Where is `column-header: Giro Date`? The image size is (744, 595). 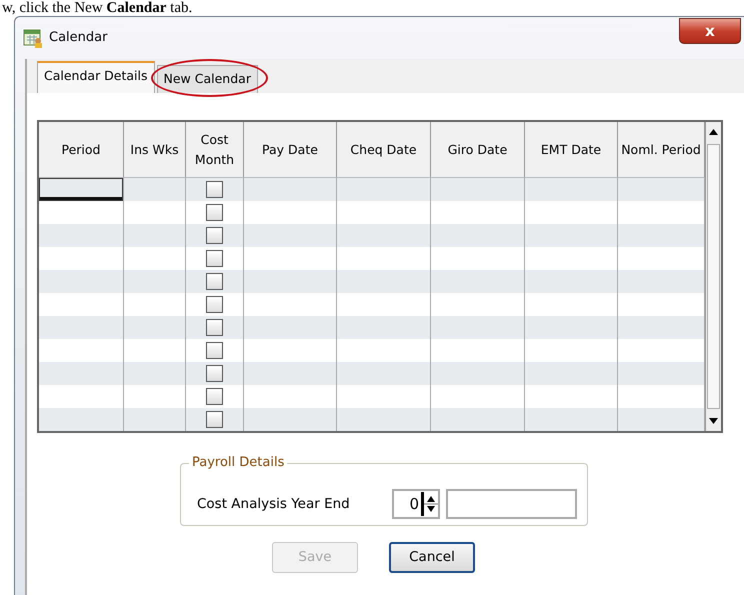 column-header: Giro Date is located at coordinates (478, 150).